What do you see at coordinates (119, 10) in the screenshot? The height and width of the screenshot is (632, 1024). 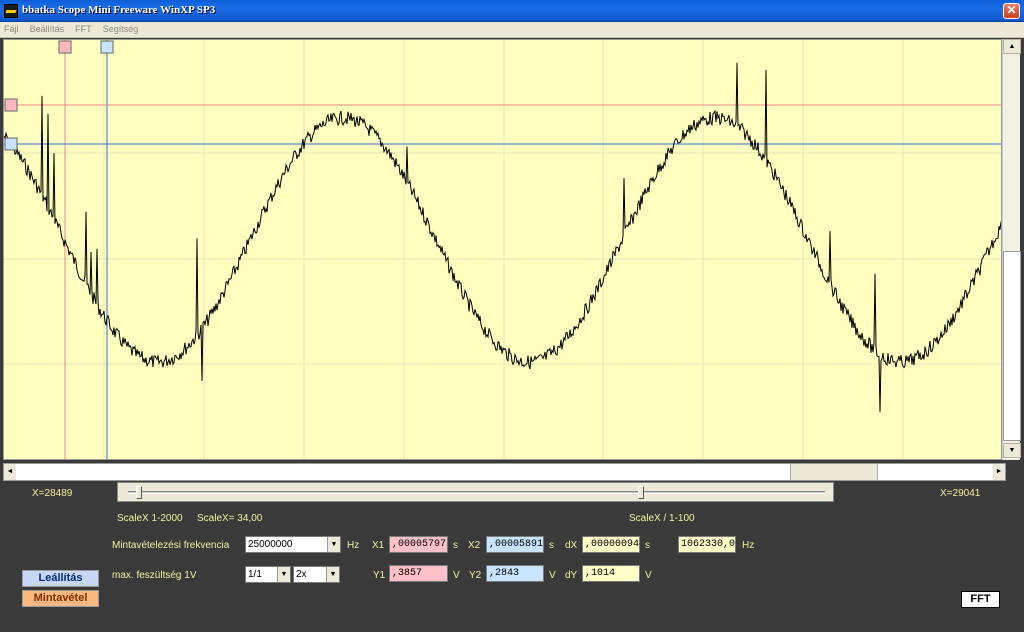 I see `window-title: bbatka Scope Mini Freeware WinXP SP3` at bounding box center [119, 10].